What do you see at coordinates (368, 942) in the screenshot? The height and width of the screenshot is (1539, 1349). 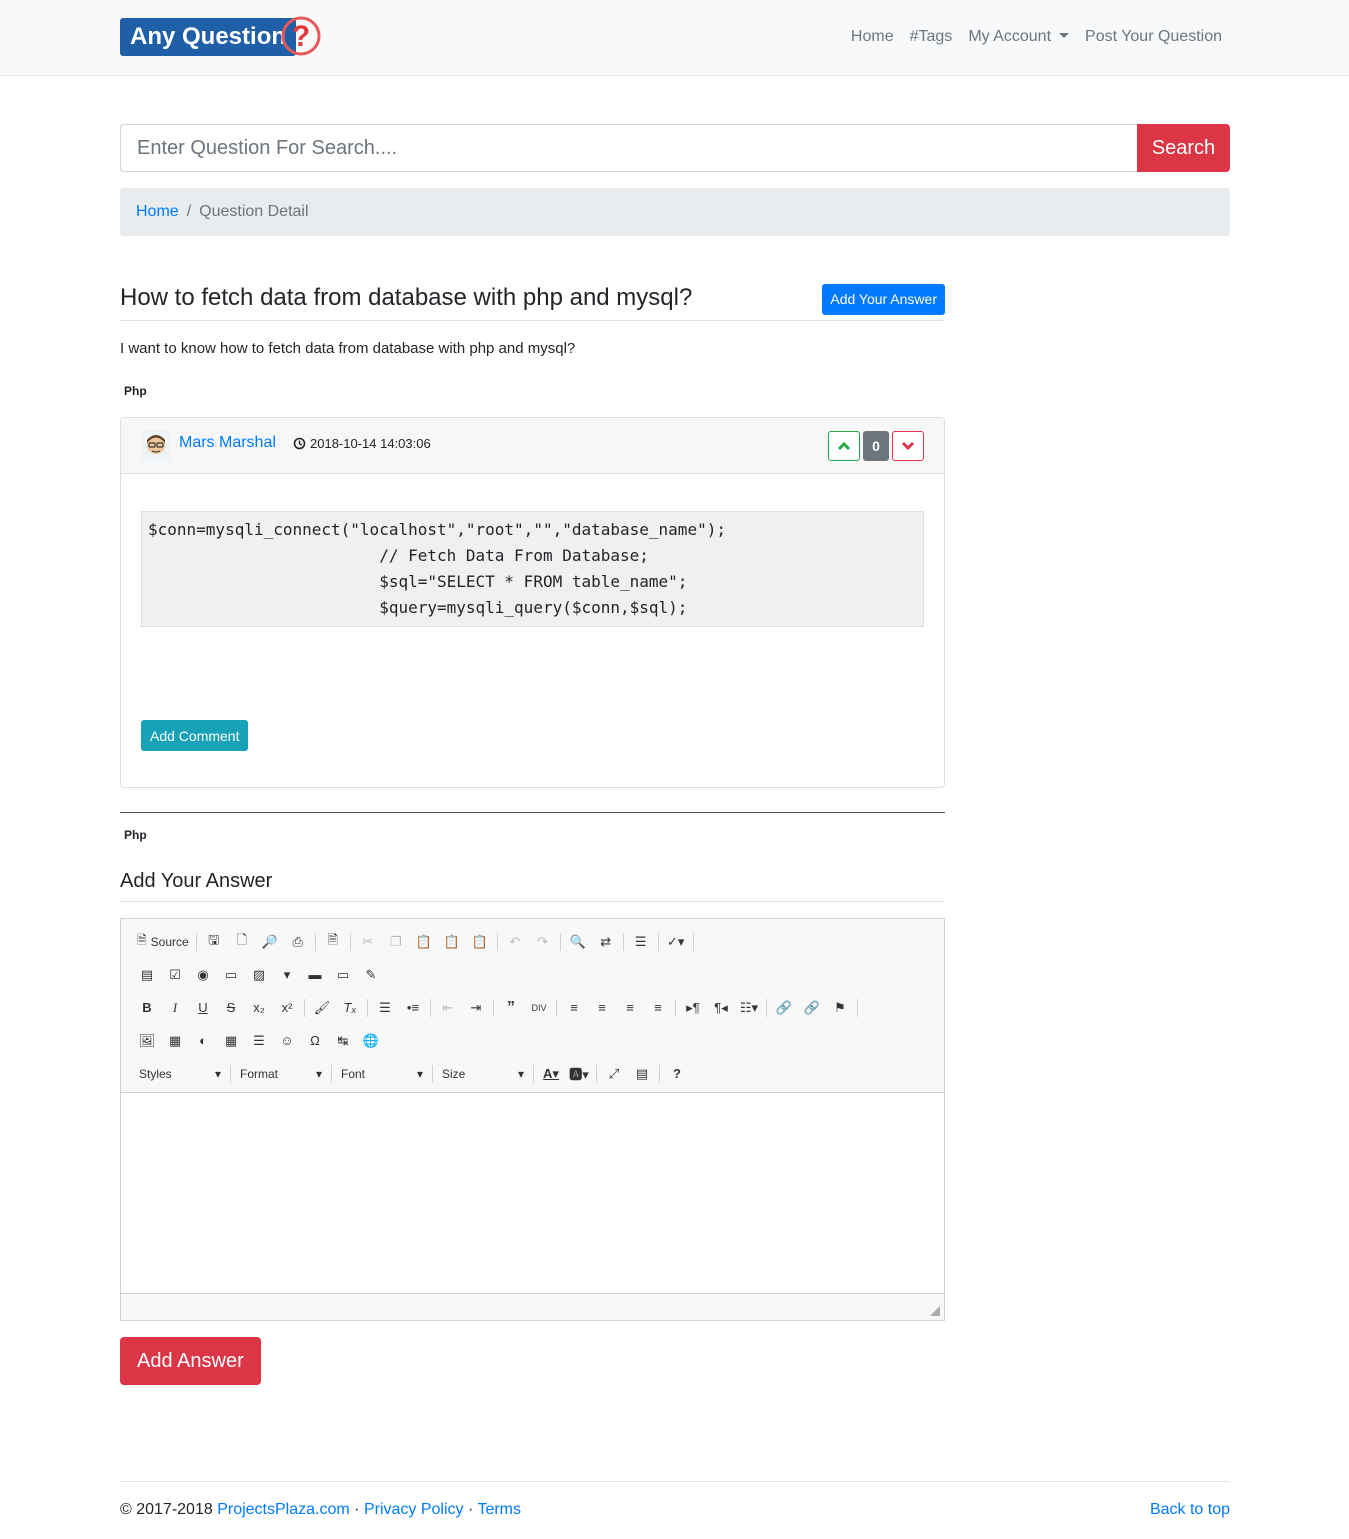 I see `cut-icon: ✂` at bounding box center [368, 942].